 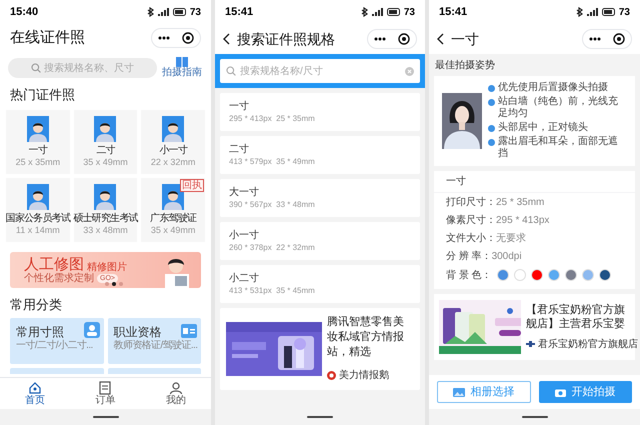 I want to click on spec-title: 一寸, so click(x=534, y=182).